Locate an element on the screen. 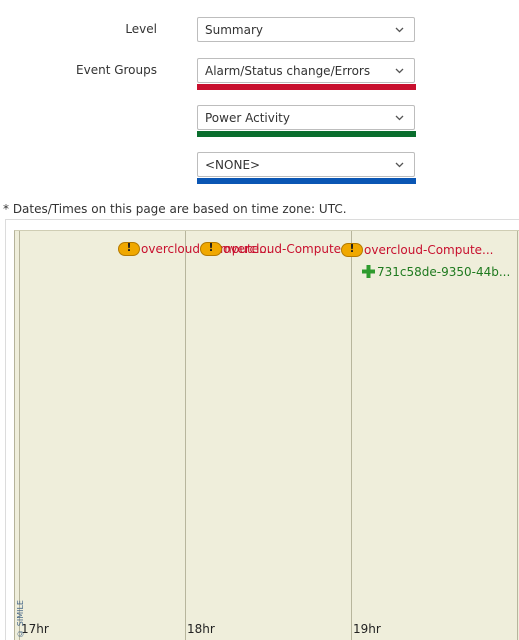 The width and height of the screenshot is (519, 640). event-group-color-bar-power is located at coordinates (306, 134).